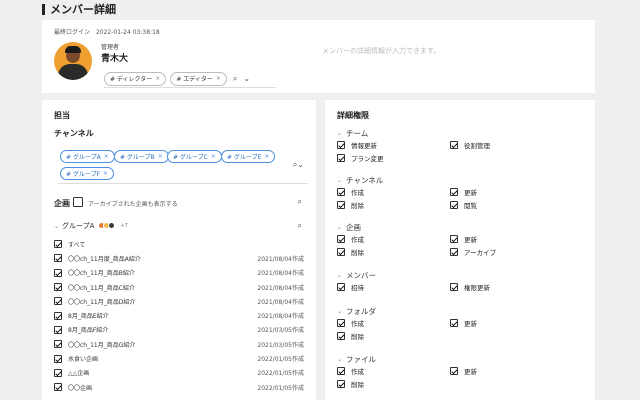 This screenshot has height=400, width=640. I want to click on perm-item: 招待, so click(393, 286).